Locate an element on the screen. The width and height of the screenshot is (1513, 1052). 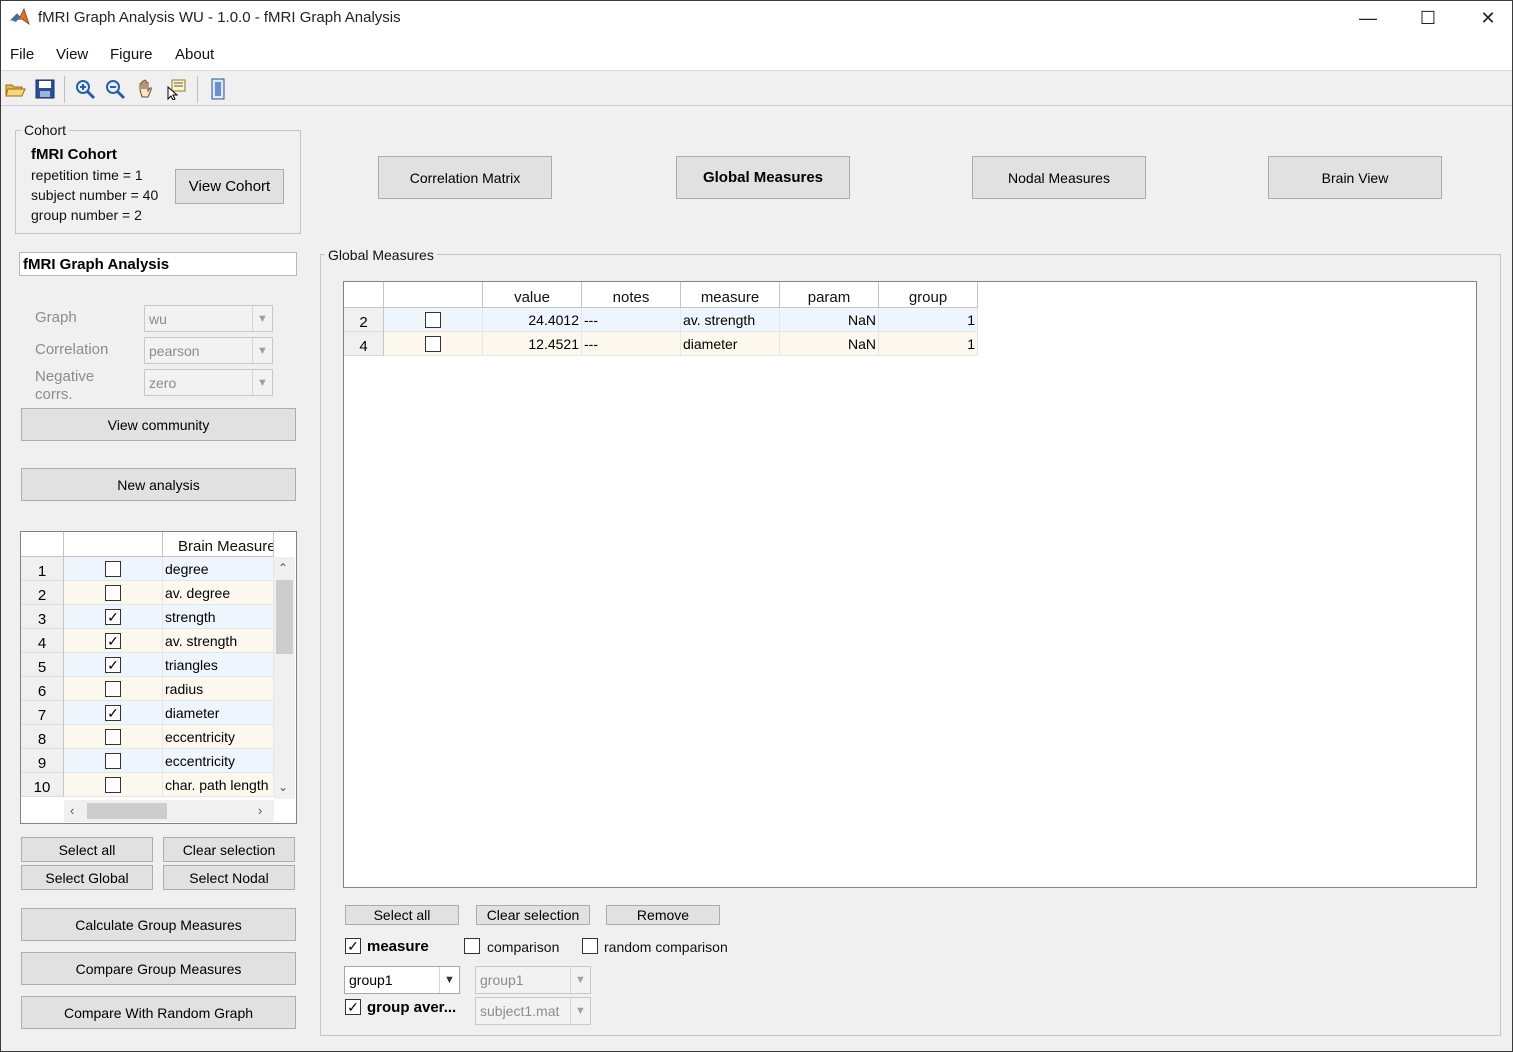
save-icon is located at coordinates (45, 89).